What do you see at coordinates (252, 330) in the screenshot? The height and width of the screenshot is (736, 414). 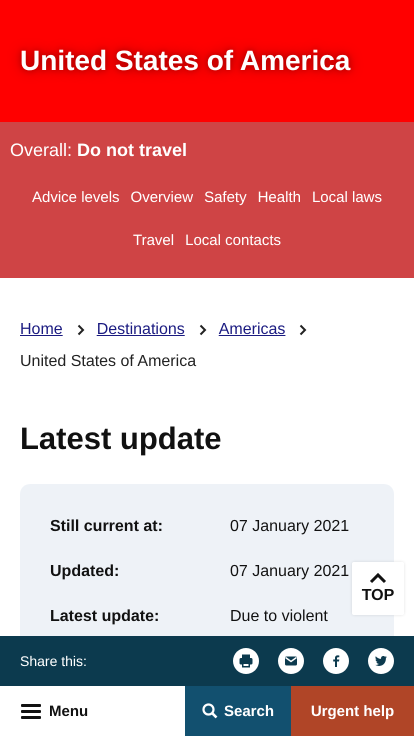 I see `breadcrumb-link: Americas` at bounding box center [252, 330].